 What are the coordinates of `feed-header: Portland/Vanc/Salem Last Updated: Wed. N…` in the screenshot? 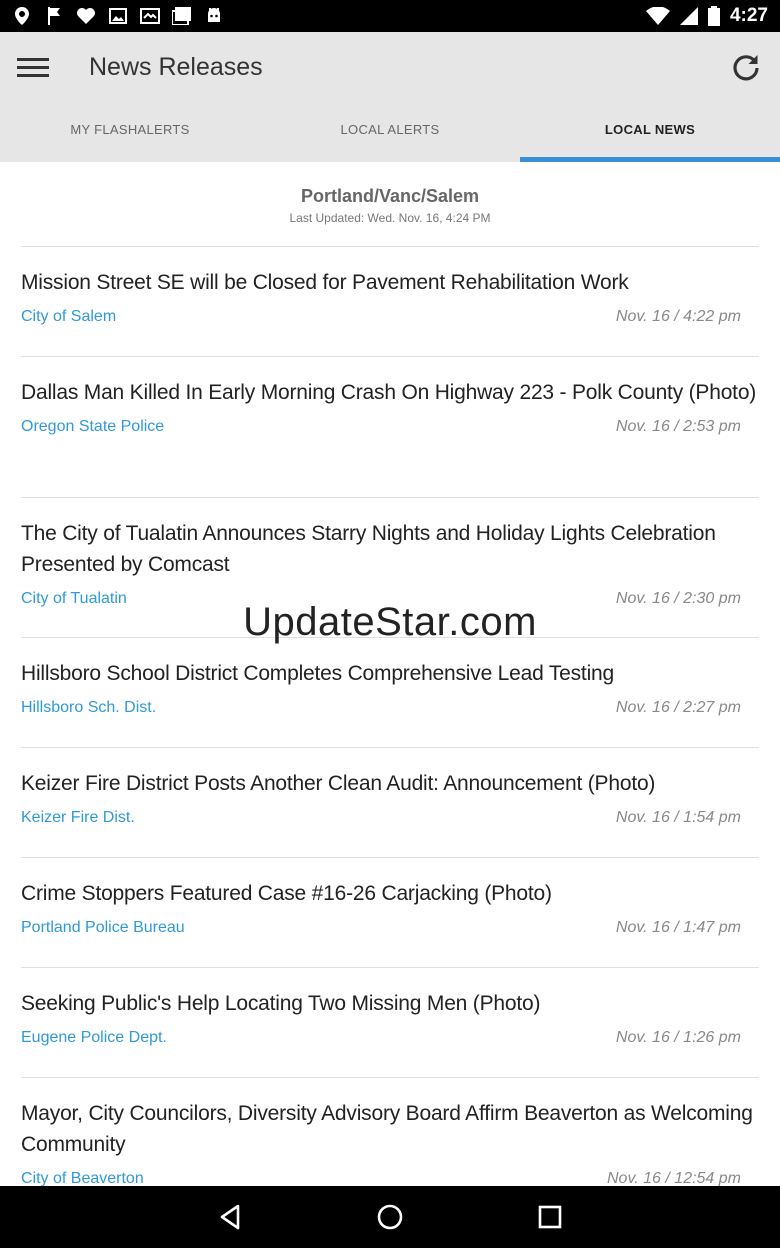 It's located at (390, 204).